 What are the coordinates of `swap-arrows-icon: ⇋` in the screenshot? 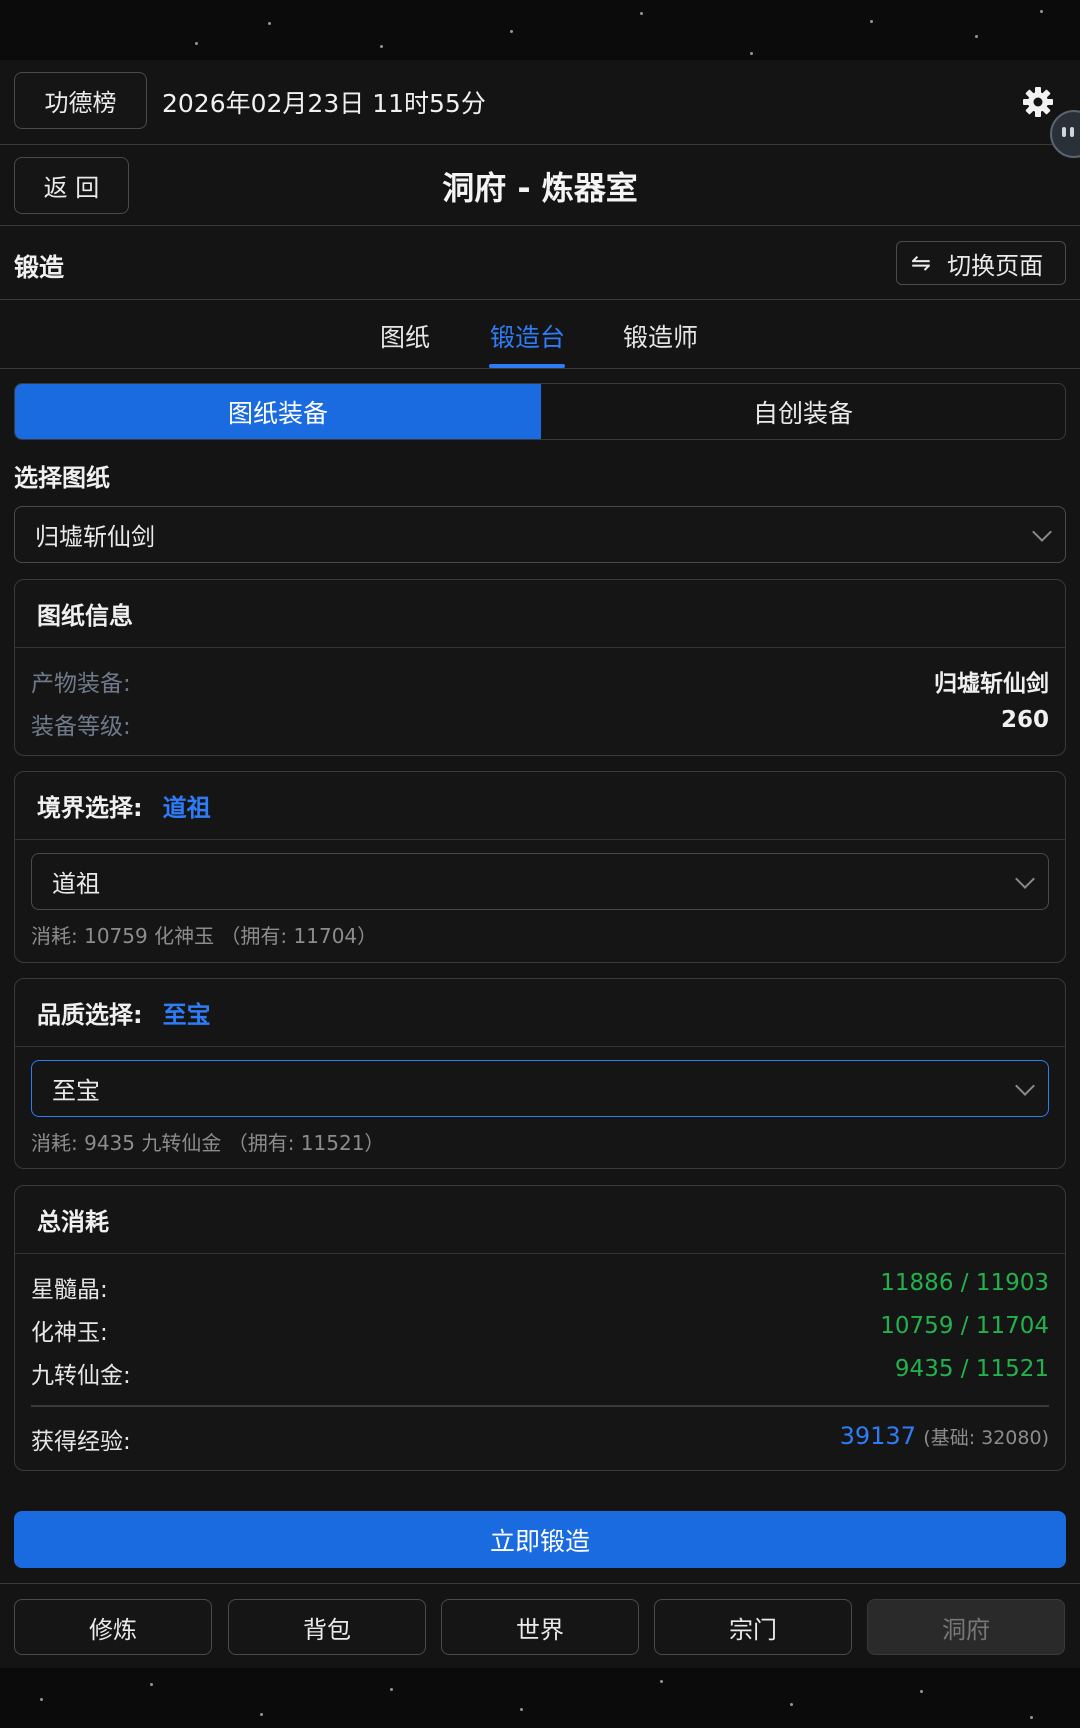 It's located at (921, 263).